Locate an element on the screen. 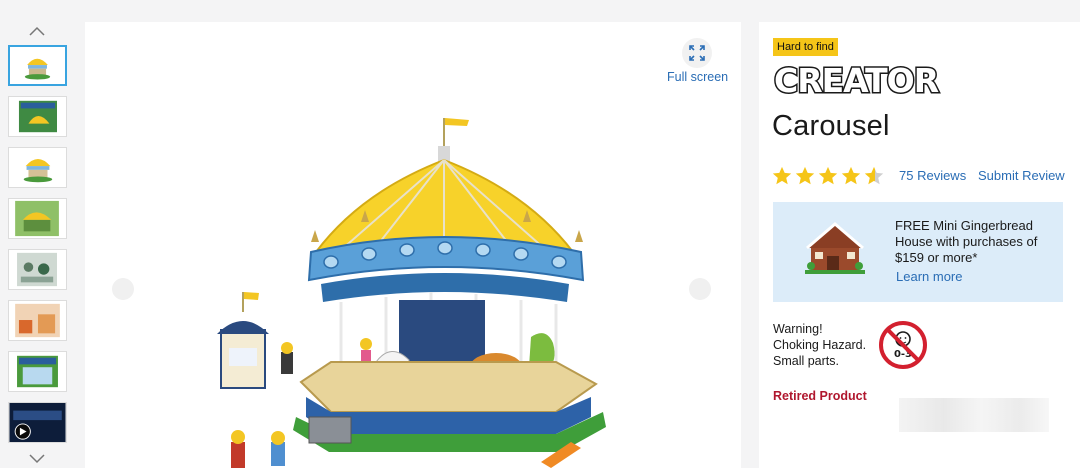 This screenshot has width=1080, height=468. chevron-up-icon is located at coordinates (37, 31).